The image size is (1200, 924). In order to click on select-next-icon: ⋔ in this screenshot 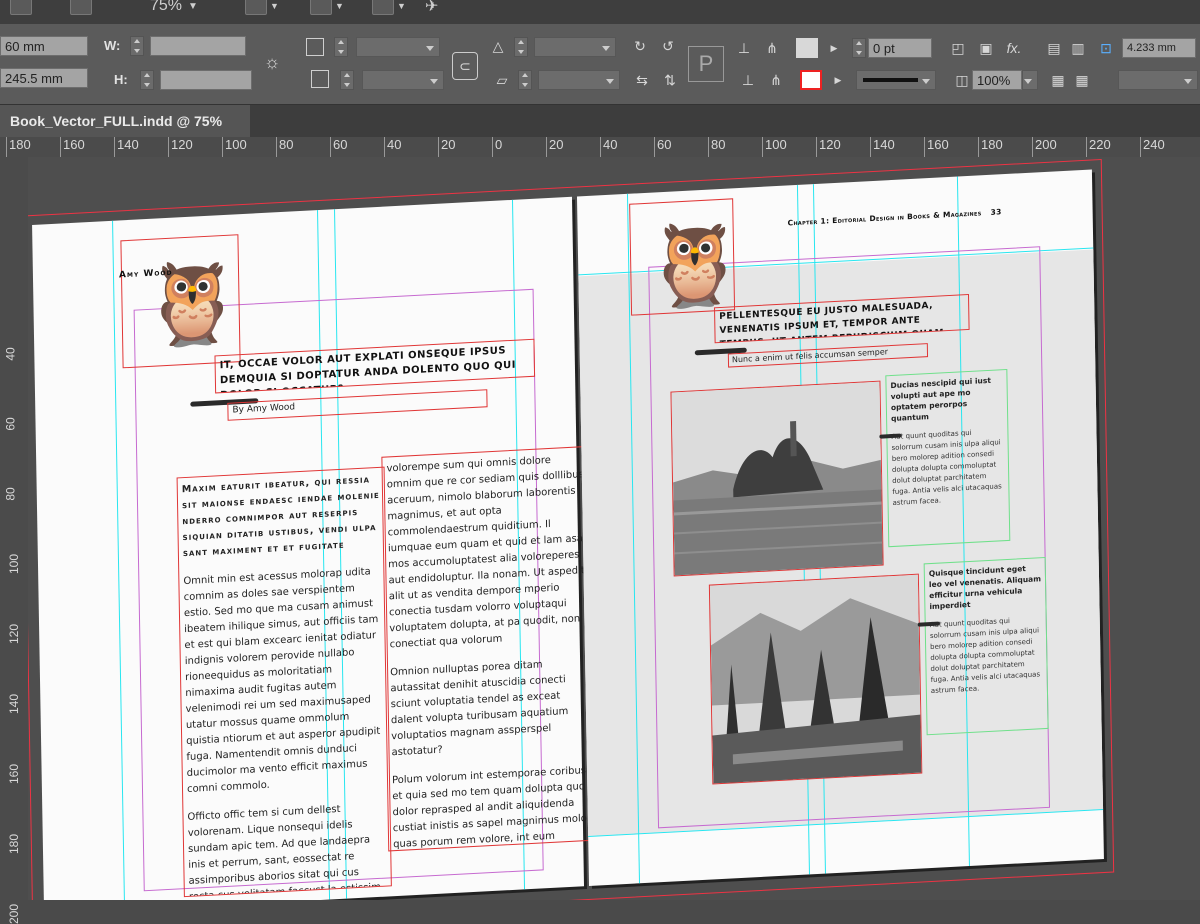, I will do `click(776, 80)`.